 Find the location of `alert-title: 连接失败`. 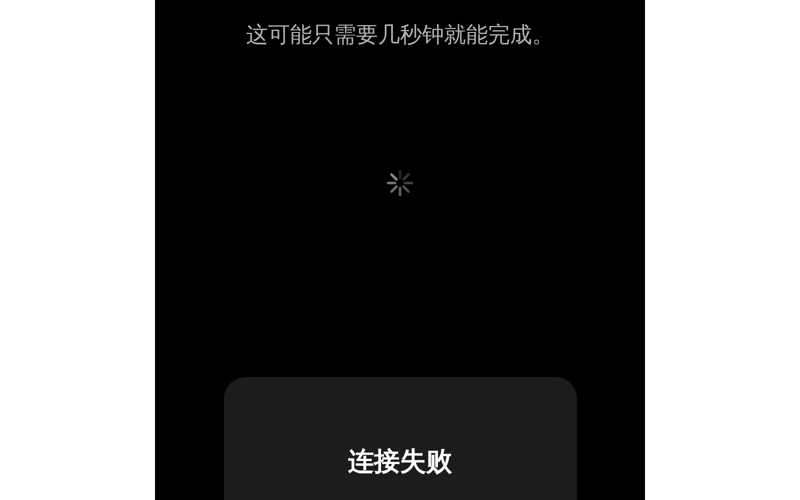

alert-title: 连接失败 is located at coordinates (400, 462).